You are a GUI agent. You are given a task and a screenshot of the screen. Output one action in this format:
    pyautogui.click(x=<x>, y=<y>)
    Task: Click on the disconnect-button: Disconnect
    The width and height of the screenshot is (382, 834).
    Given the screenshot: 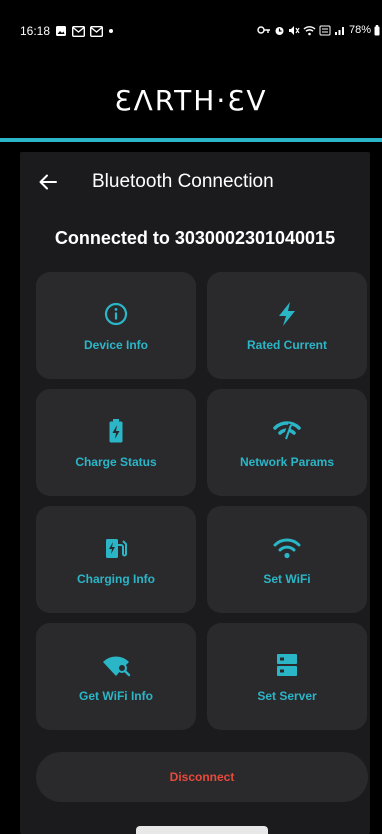 What is the action you would take?
    pyautogui.click(x=202, y=777)
    